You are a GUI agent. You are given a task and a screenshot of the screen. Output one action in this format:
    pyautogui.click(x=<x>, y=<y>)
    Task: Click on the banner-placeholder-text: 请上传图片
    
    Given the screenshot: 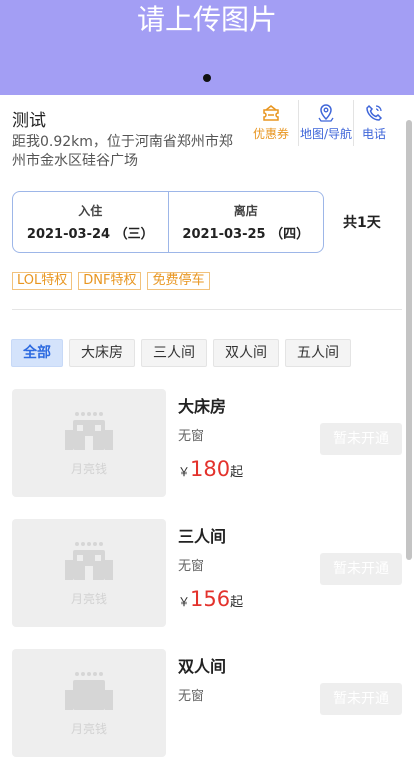 What is the action you would take?
    pyautogui.click(x=206, y=19)
    